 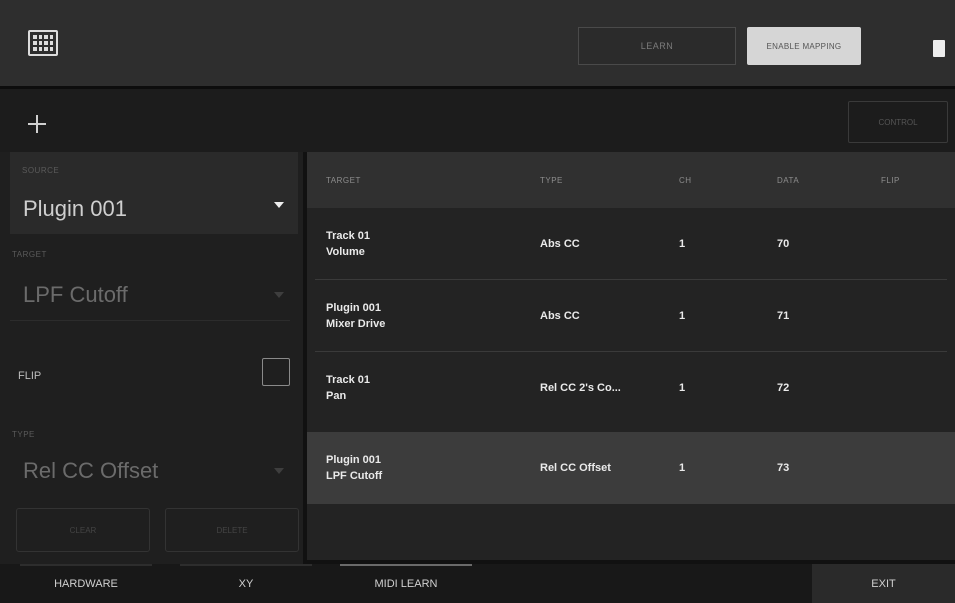 I want to click on source-label: SOURCE, so click(x=41, y=170).